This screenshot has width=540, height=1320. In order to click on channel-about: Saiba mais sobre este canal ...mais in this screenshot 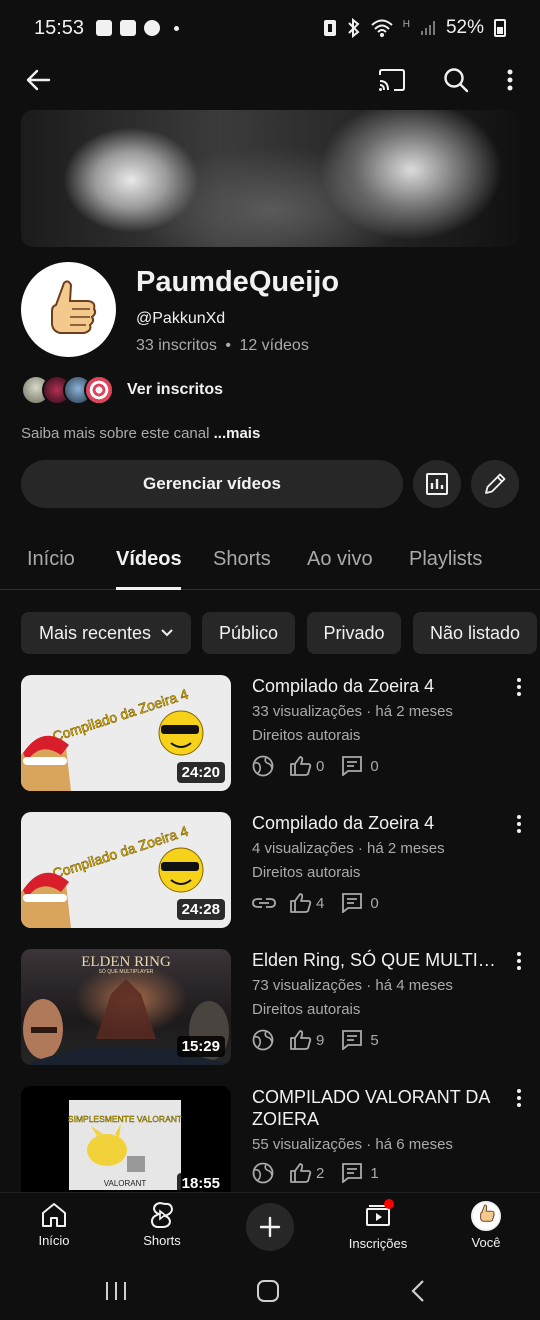, I will do `click(140, 433)`.